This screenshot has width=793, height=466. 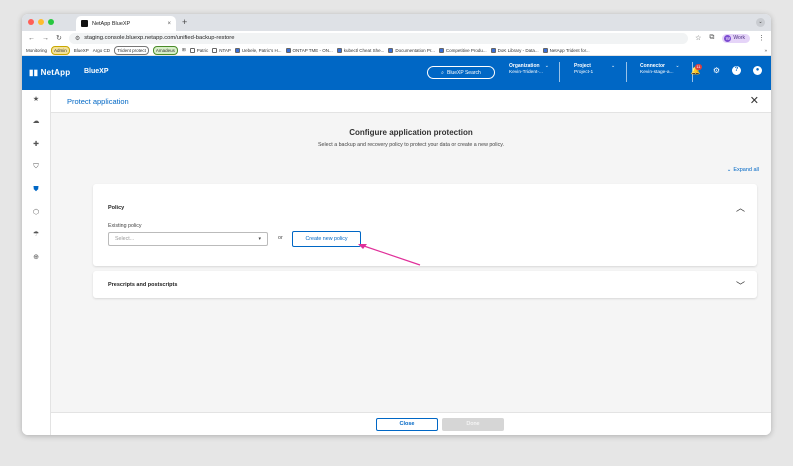 What do you see at coordinates (98, 101) in the screenshot?
I see `page-title: Protect application` at bounding box center [98, 101].